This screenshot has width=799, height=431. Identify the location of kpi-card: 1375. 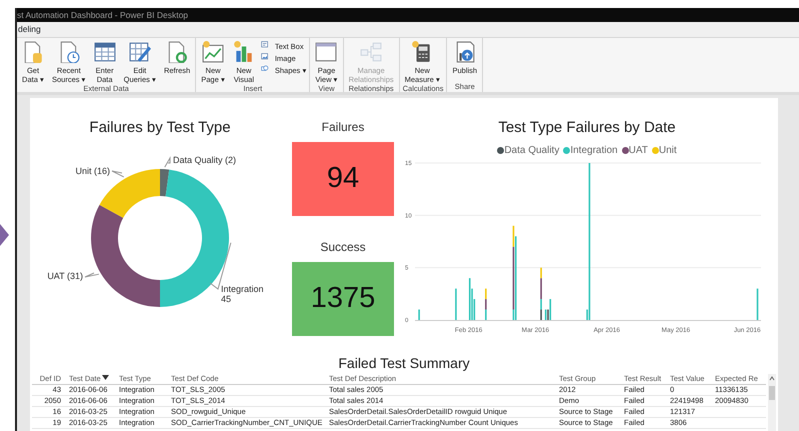
(343, 299).